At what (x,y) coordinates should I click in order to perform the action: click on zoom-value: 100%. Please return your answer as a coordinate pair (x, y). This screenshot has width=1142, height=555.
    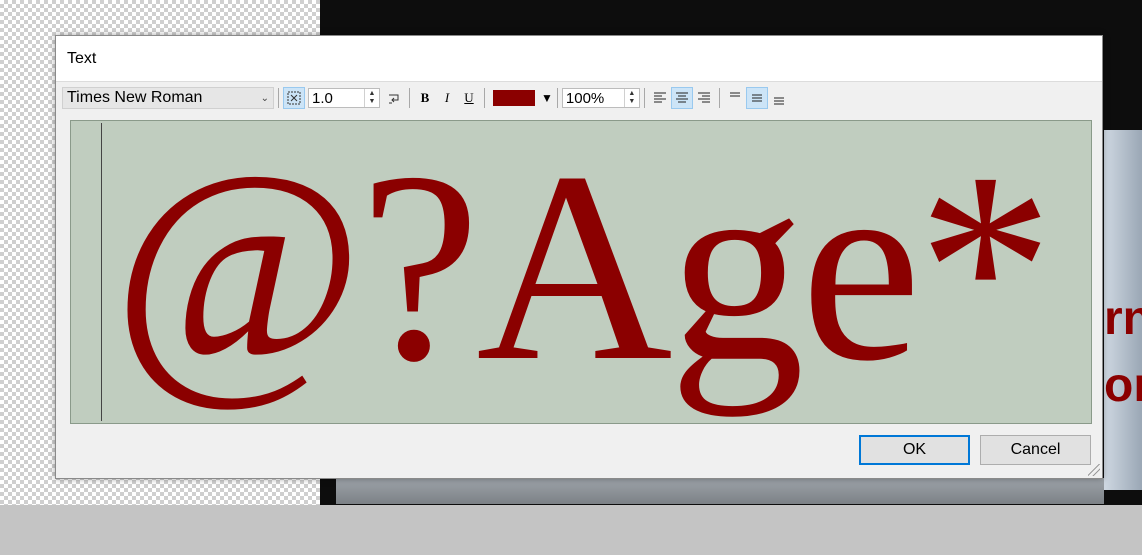
    Looking at the image, I should click on (585, 98).